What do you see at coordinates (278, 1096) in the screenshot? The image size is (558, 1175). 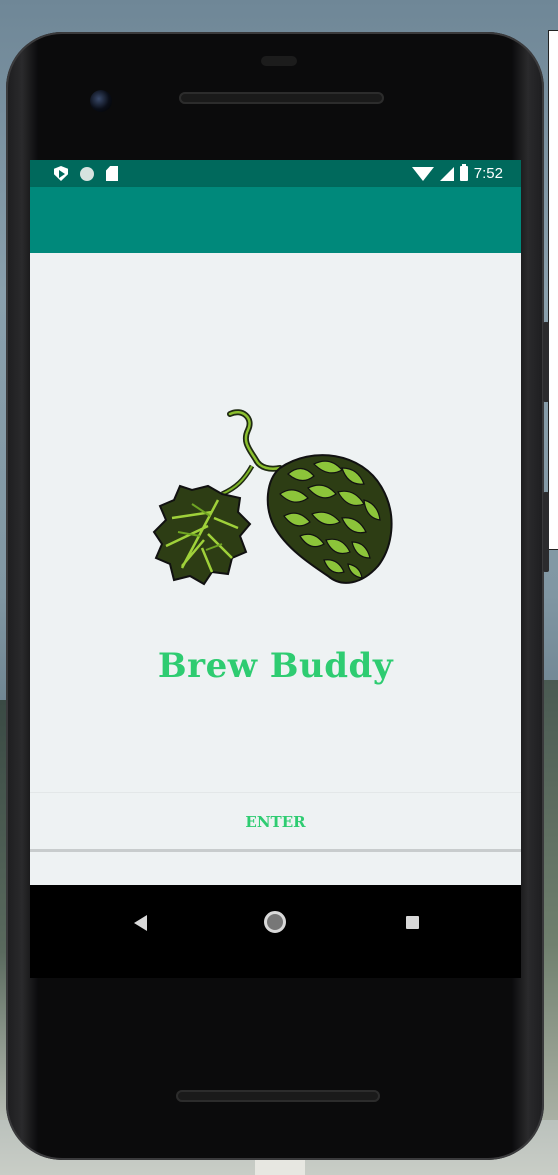 I see `bottom-speaker` at bounding box center [278, 1096].